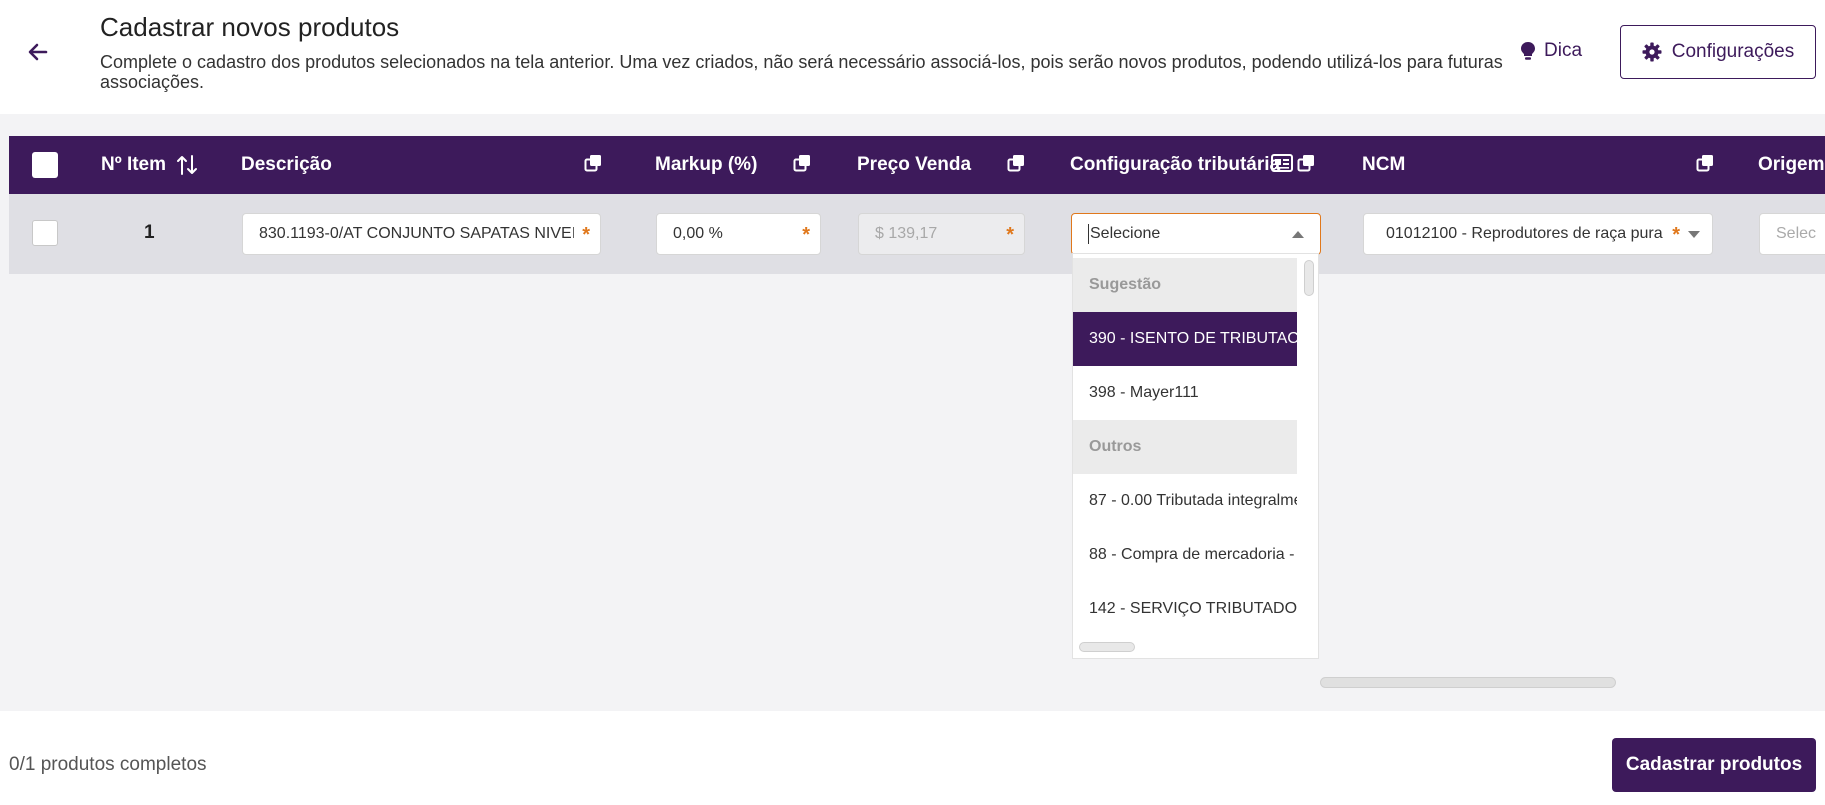  Describe the element at coordinates (1528, 51) in the screenshot. I see `lightbulb-icon` at that location.